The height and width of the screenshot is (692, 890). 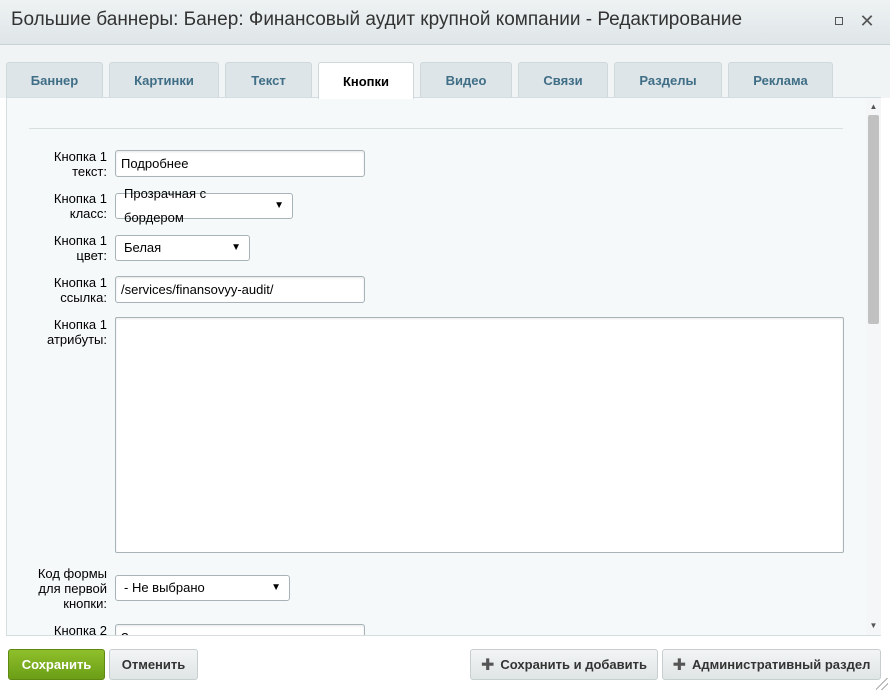 I want to click on button1-class-select: Прозрачная с бордером ▼, so click(x=204, y=205).